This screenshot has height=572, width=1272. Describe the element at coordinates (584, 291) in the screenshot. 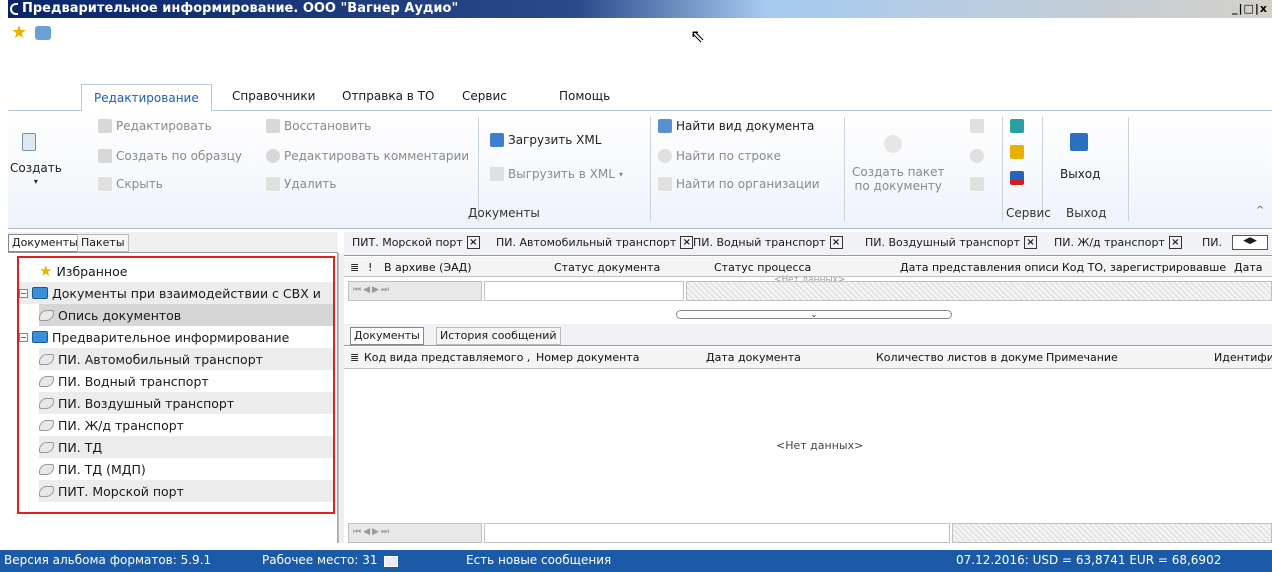

I see `top-grid-hscroll` at that location.